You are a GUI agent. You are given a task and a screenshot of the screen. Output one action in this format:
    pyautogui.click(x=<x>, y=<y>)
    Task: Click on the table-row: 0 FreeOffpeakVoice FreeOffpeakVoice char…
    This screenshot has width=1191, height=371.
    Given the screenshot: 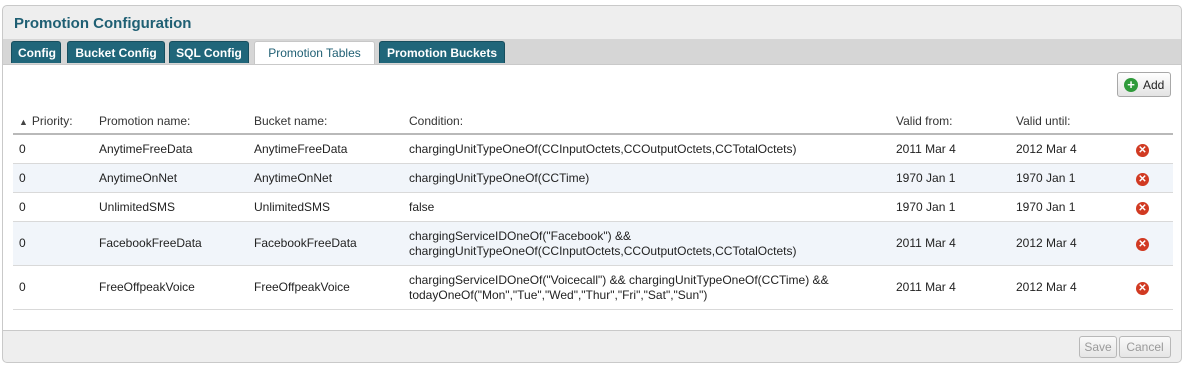 What is the action you would take?
    pyautogui.click(x=593, y=287)
    